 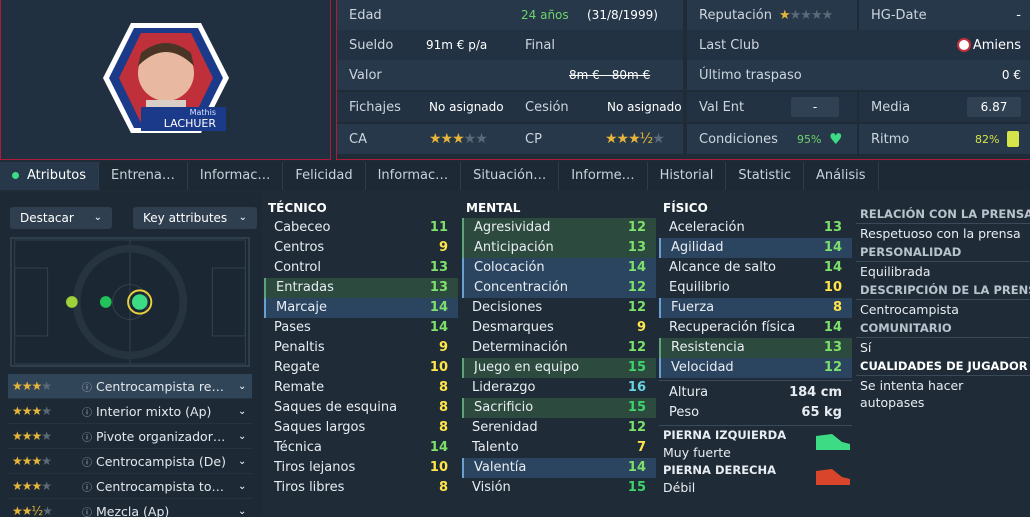 I want to click on attribute-row: Centros 9, so click(x=361, y=248).